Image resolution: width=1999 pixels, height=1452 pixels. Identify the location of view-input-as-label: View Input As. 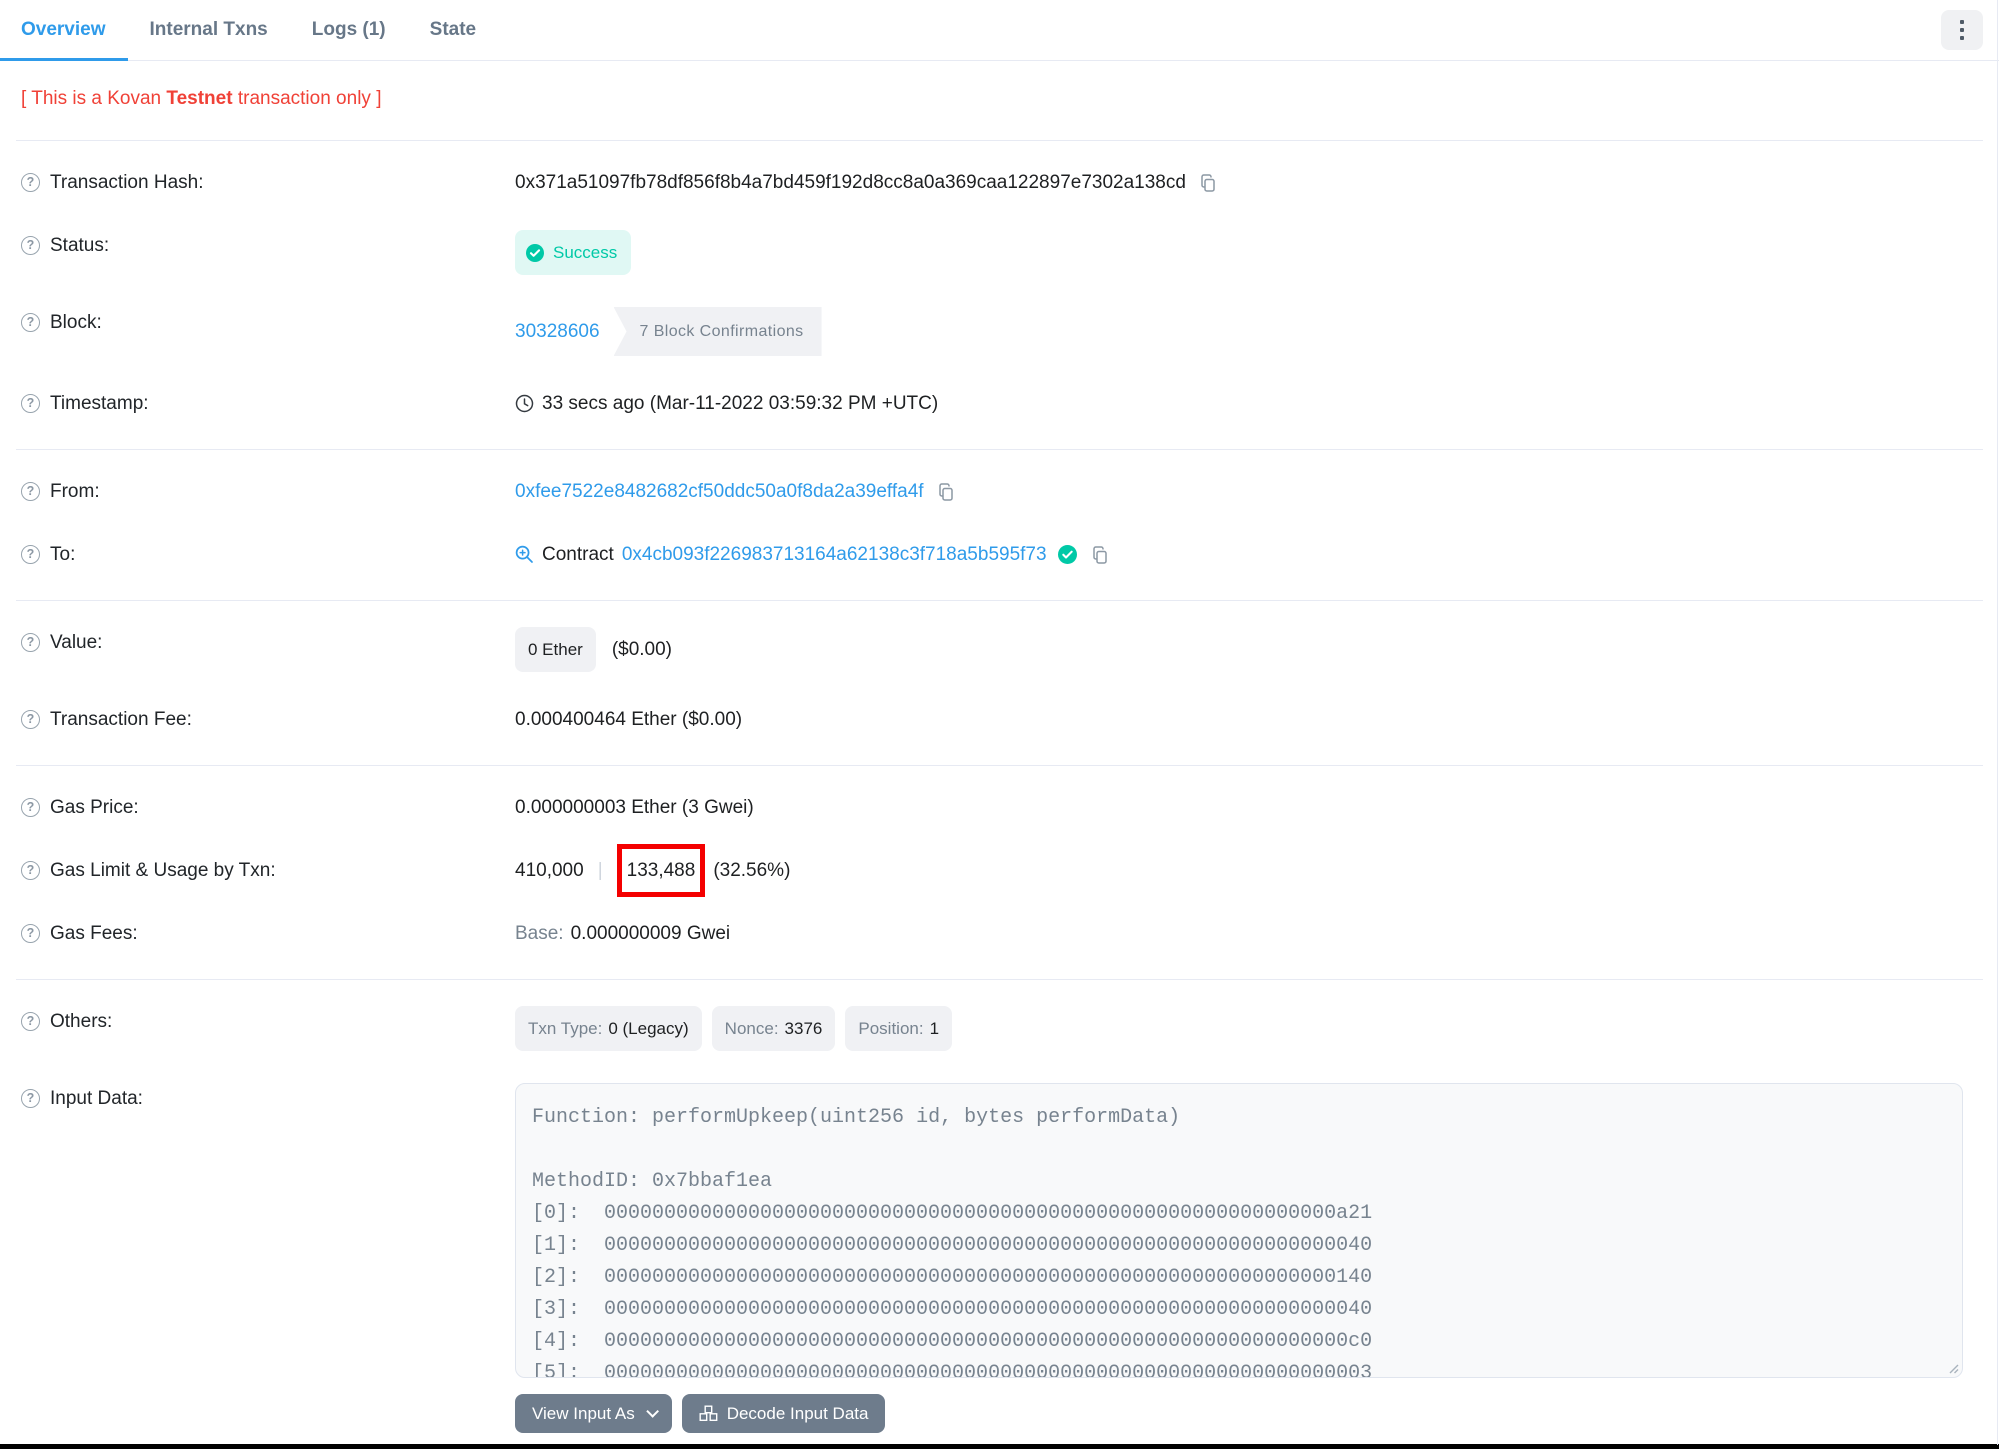
(583, 1413).